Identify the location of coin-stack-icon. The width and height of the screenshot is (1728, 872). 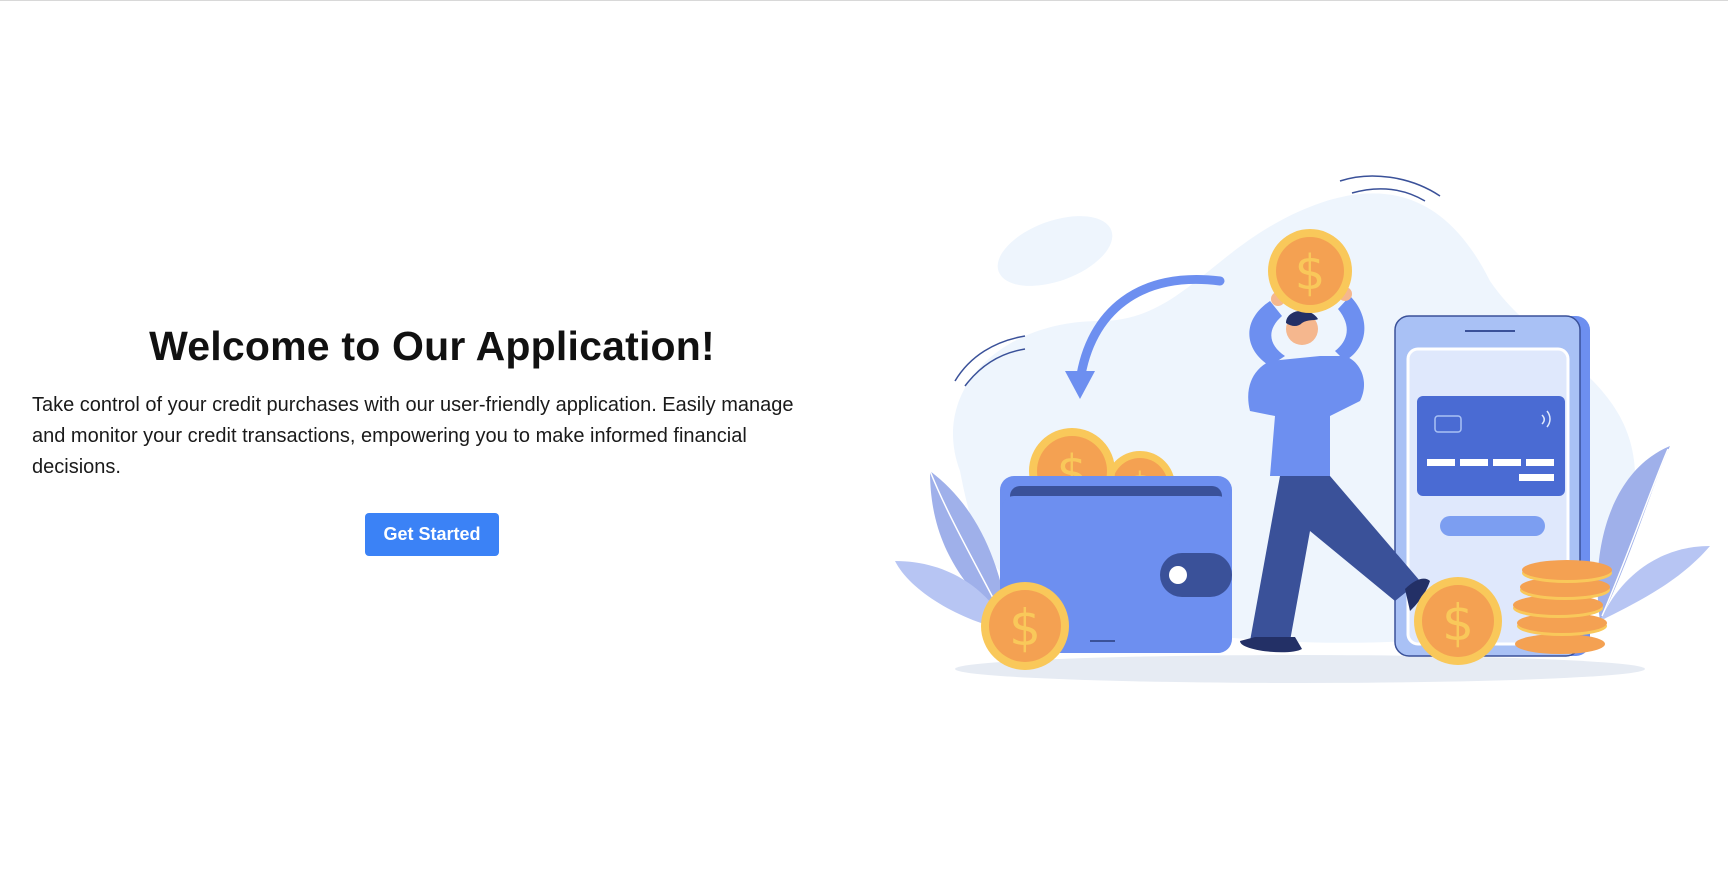
(1562, 607).